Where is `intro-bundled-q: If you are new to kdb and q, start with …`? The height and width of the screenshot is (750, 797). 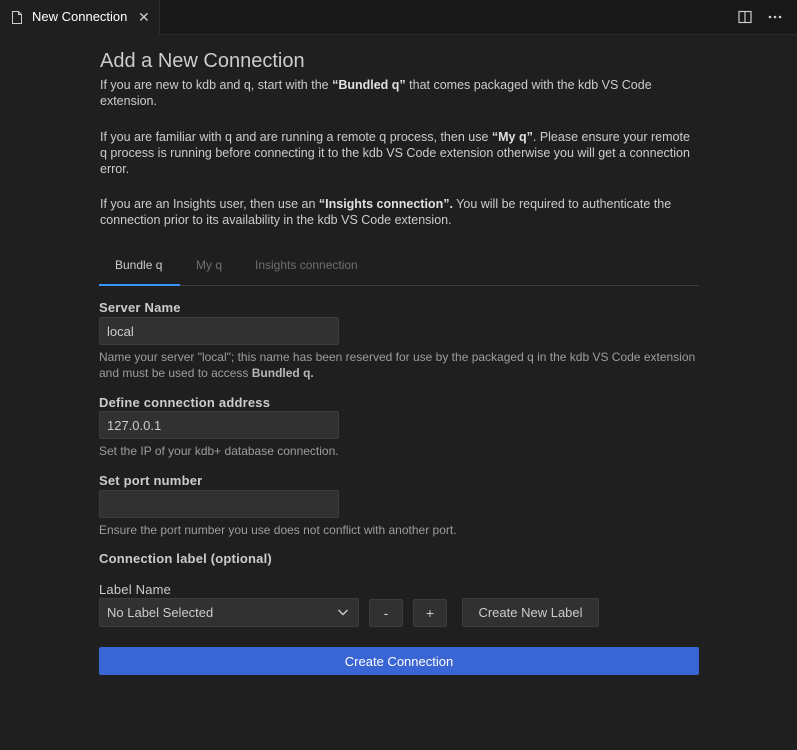 intro-bundled-q: If you are new to kdb and q, start with … is located at coordinates (376, 93).